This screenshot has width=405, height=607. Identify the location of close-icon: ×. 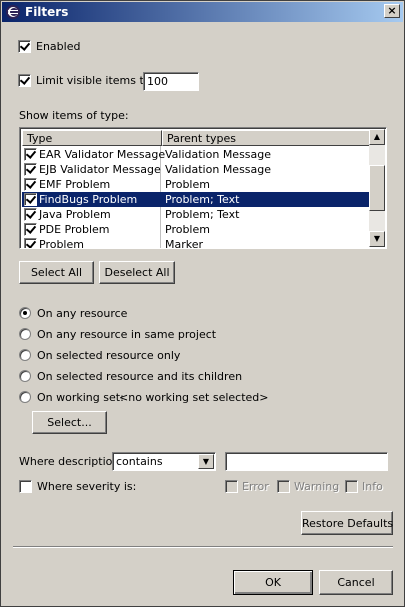
(392, 11).